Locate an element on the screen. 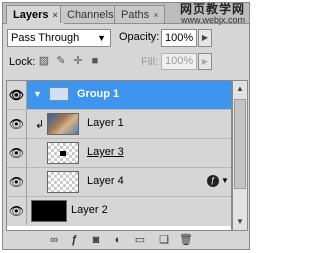  fill-input: 100% is located at coordinates (179, 61).